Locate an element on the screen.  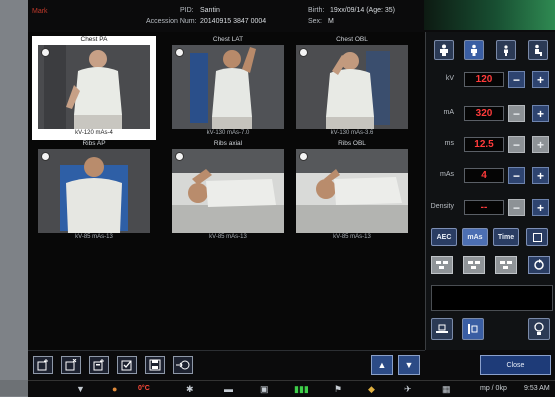
battery-icon: ● is located at coordinates (115, 389).